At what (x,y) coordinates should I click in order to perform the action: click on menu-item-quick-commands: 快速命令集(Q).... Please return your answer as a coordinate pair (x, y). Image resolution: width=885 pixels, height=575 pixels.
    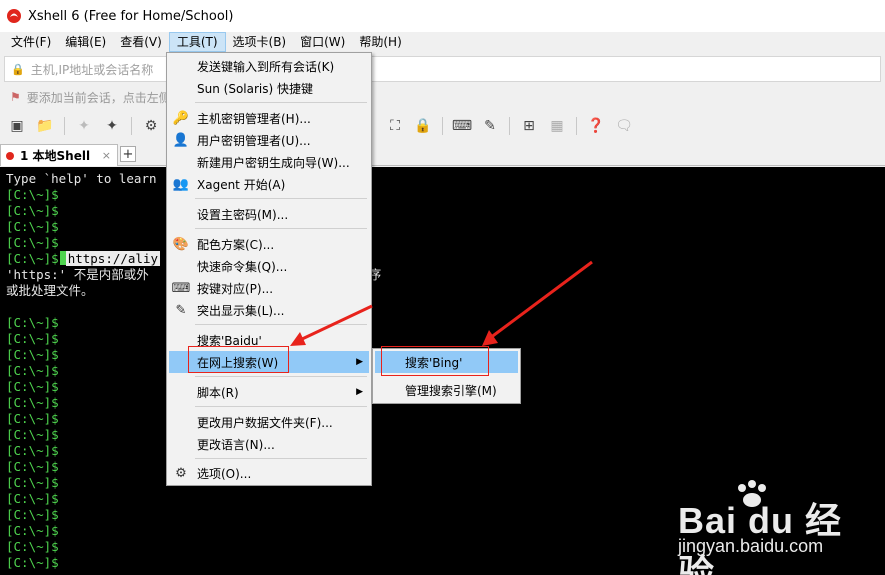
    Looking at the image, I should click on (269, 266).